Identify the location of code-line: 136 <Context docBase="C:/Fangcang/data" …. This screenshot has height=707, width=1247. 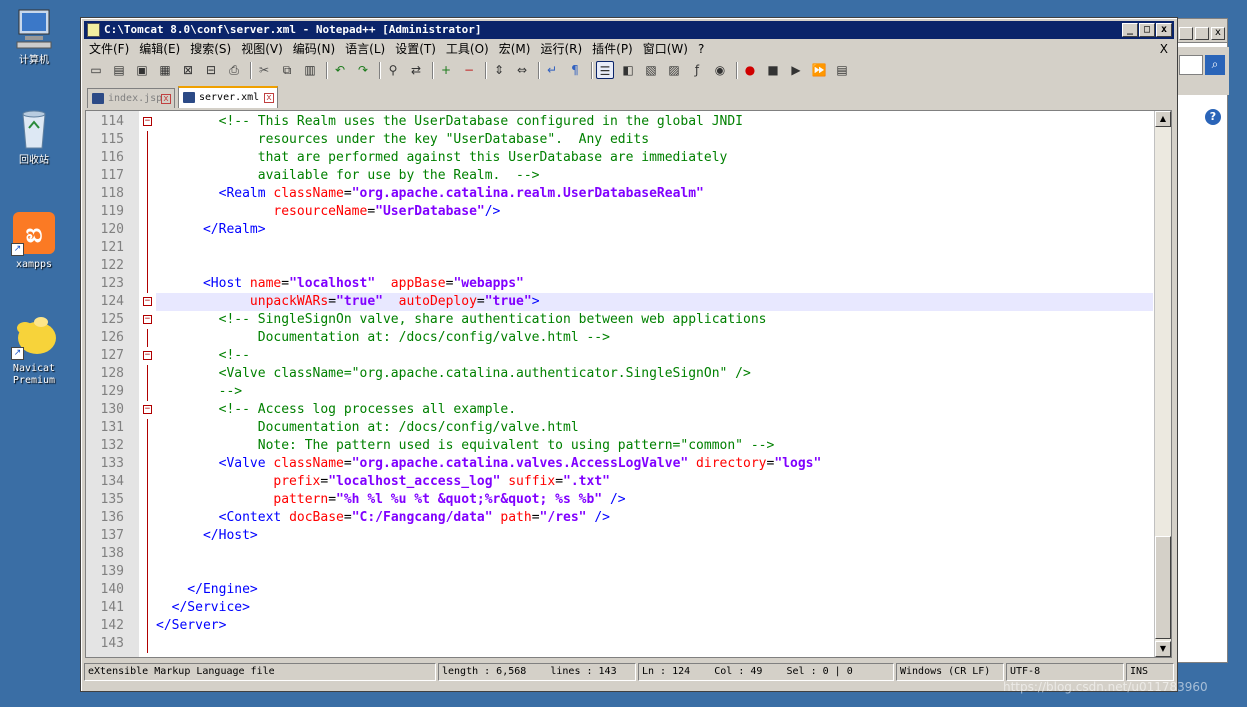
(619, 518).